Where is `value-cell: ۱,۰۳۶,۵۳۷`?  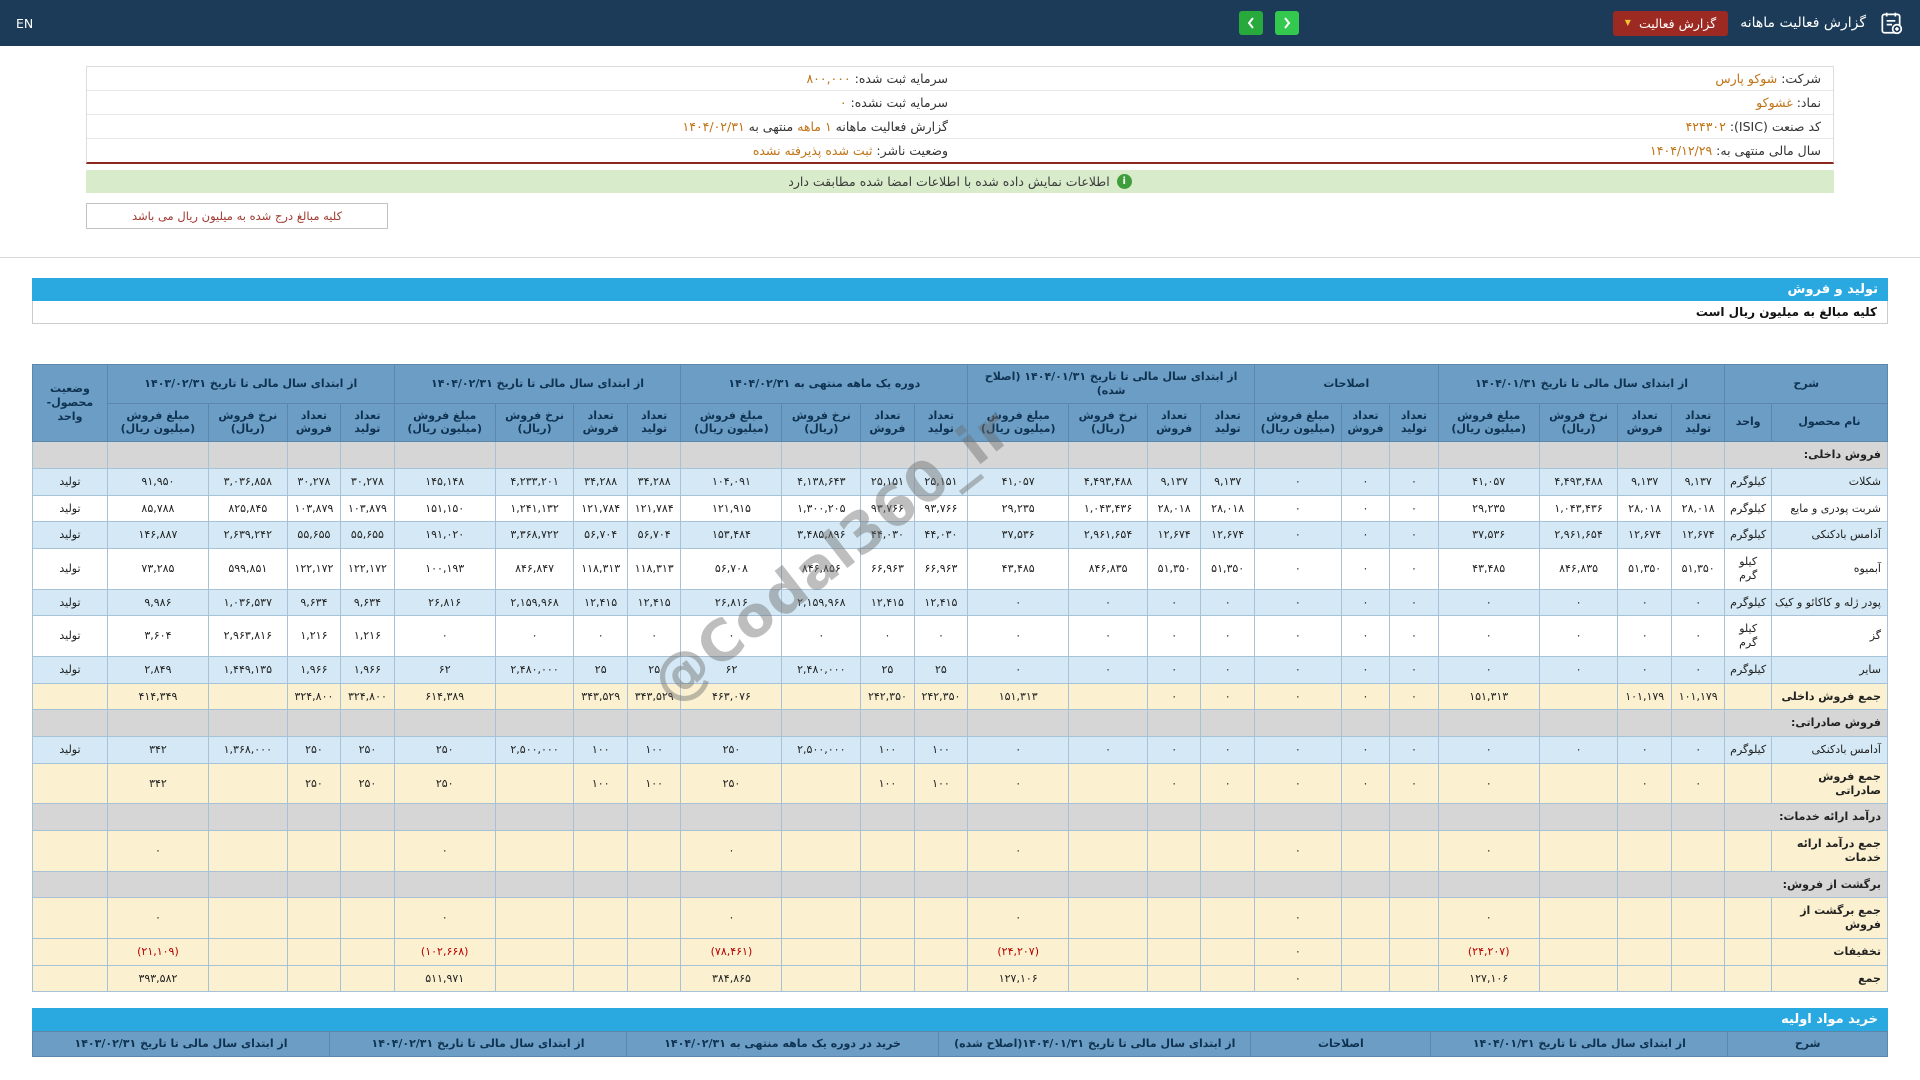 value-cell: ۱,۰۳۶,۵۳۷ is located at coordinates (247, 602).